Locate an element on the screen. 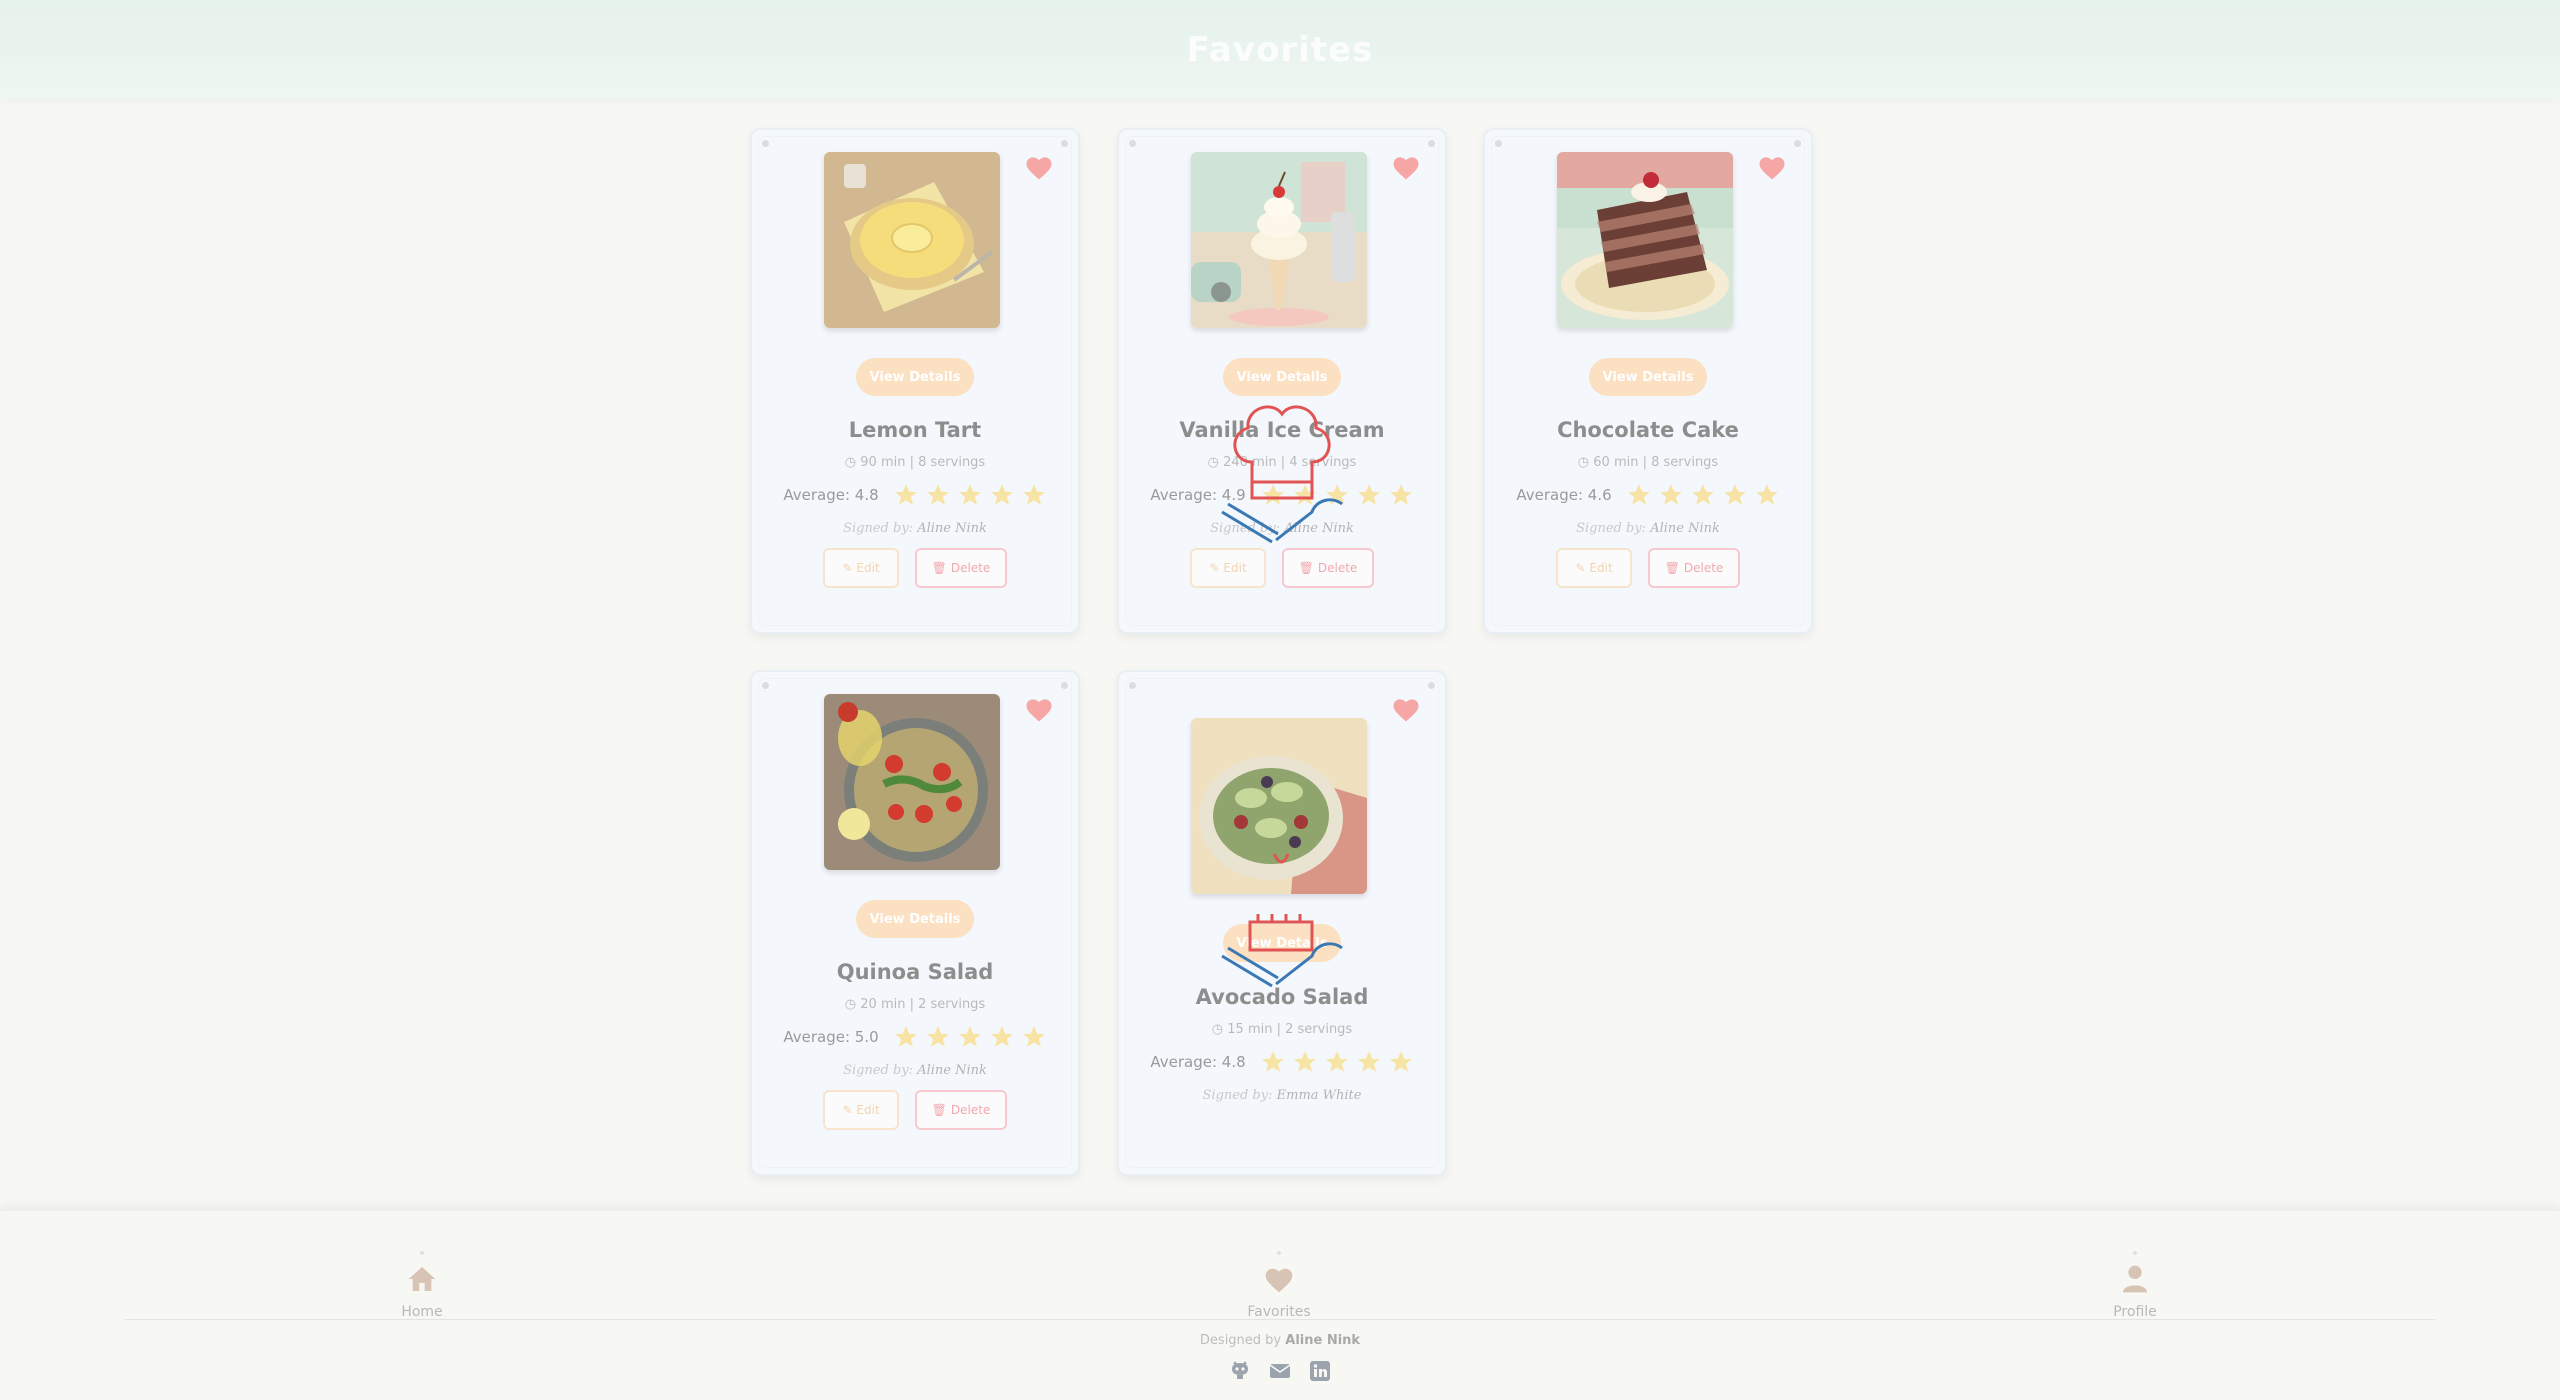  signed-by: Signed by: Emma White is located at coordinates (1282, 1095).